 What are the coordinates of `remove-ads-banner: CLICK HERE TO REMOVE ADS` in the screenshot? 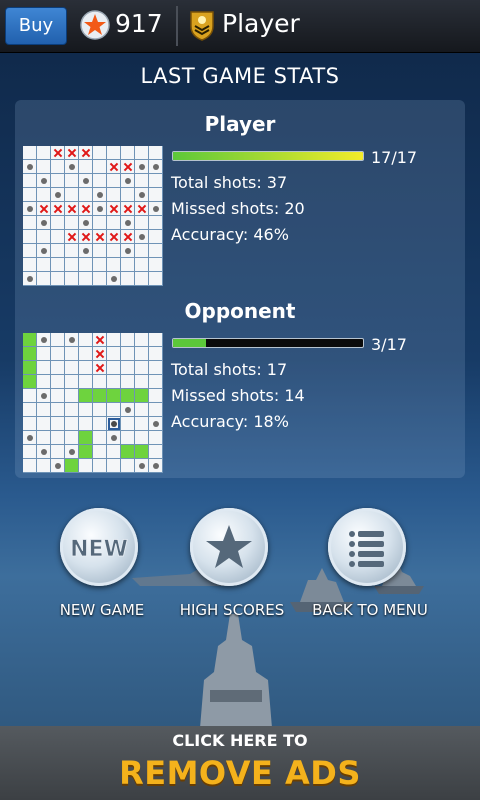 It's located at (240, 763).